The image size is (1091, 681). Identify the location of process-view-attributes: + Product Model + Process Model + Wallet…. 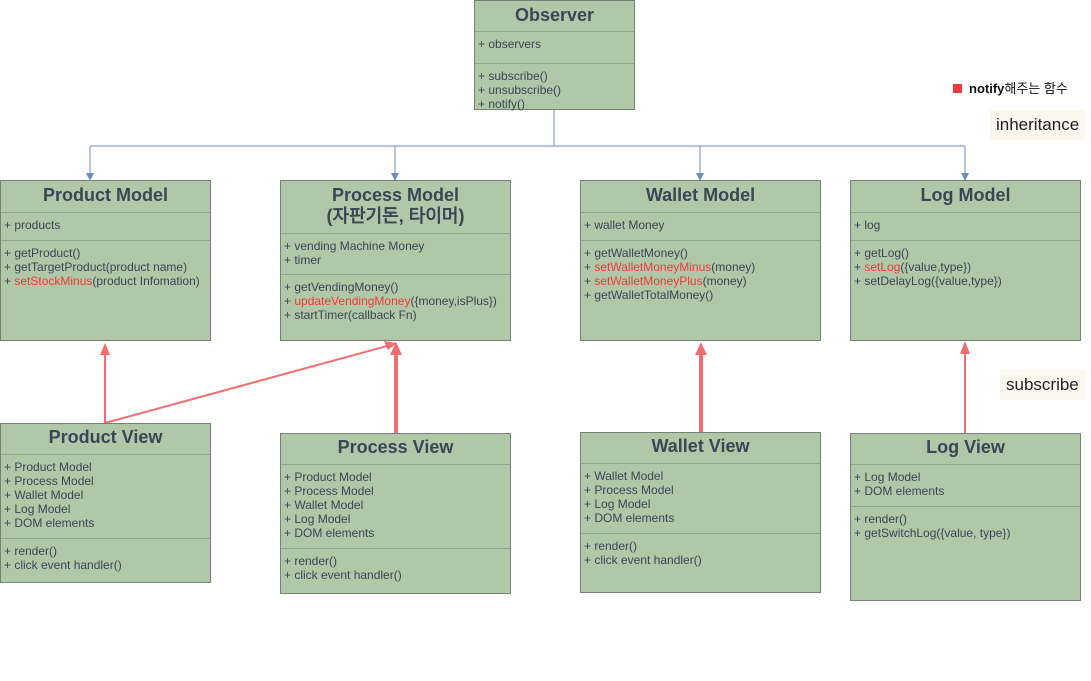
(395, 506).